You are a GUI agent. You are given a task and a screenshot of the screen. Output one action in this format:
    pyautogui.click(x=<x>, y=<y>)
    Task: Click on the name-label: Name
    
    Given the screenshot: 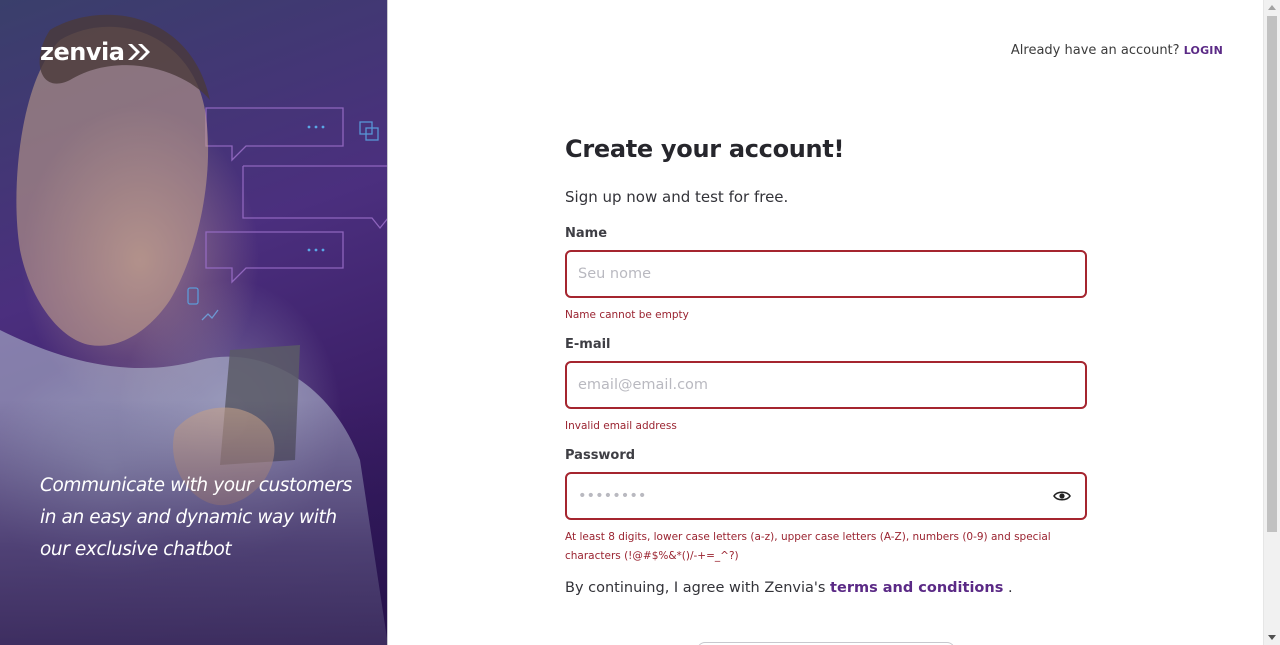 What is the action you would take?
    pyautogui.click(x=586, y=233)
    